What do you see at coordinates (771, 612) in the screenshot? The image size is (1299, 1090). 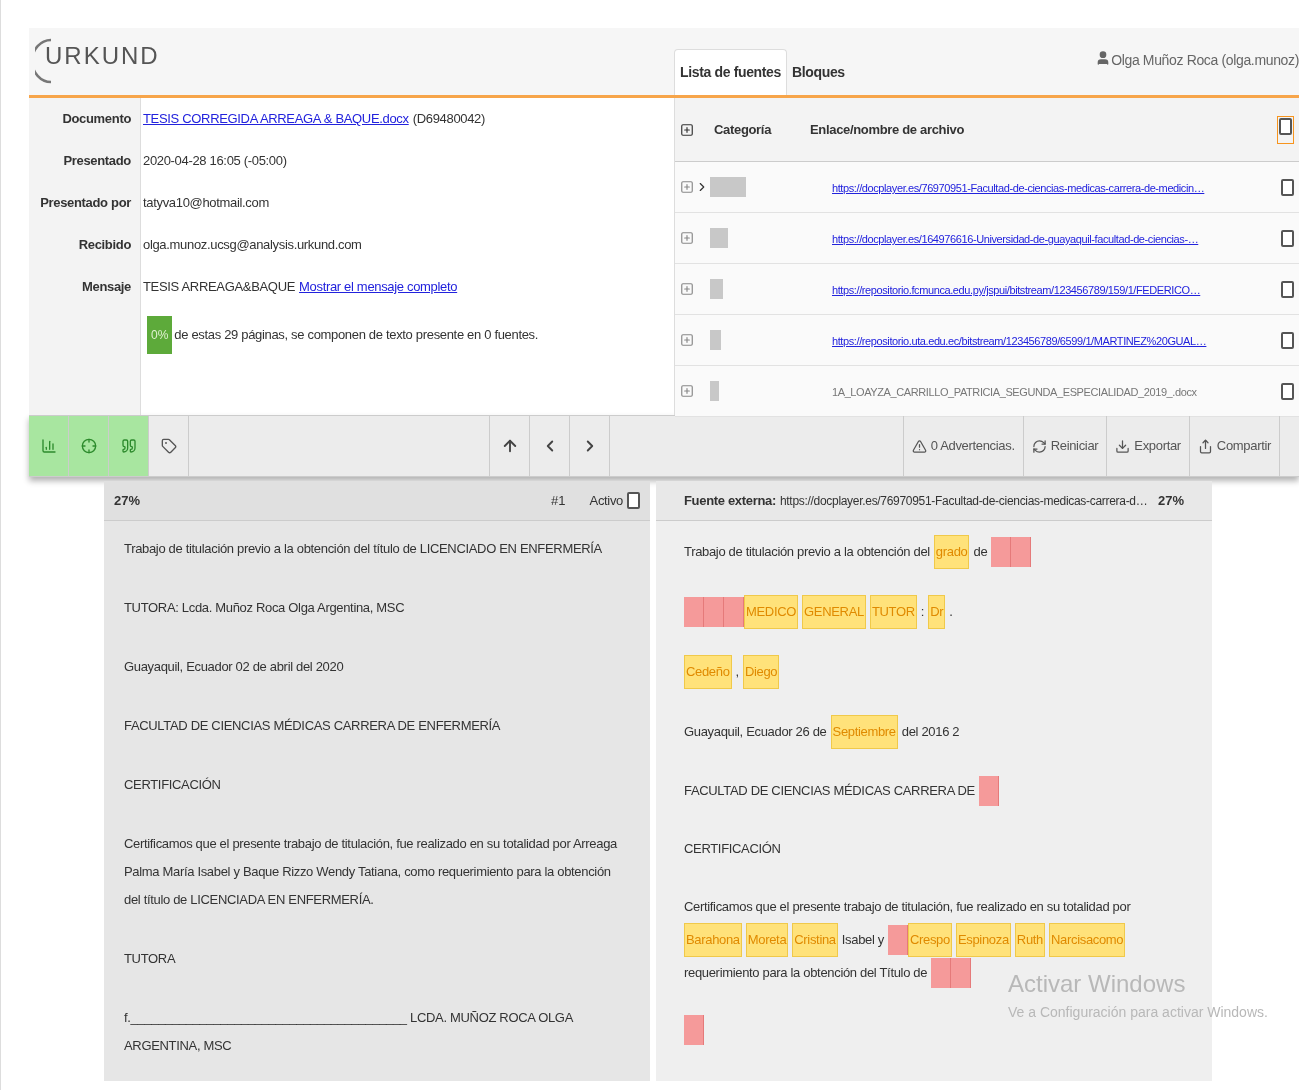 I see `matched-text: MEDICO` at bounding box center [771, 612].